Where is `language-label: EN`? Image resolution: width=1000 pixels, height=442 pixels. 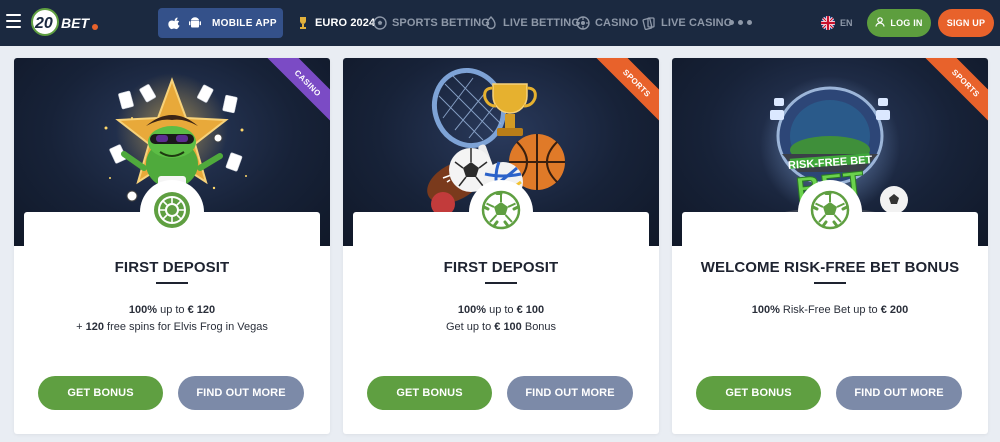
language-label: EN is located at coordinates (846, 23).